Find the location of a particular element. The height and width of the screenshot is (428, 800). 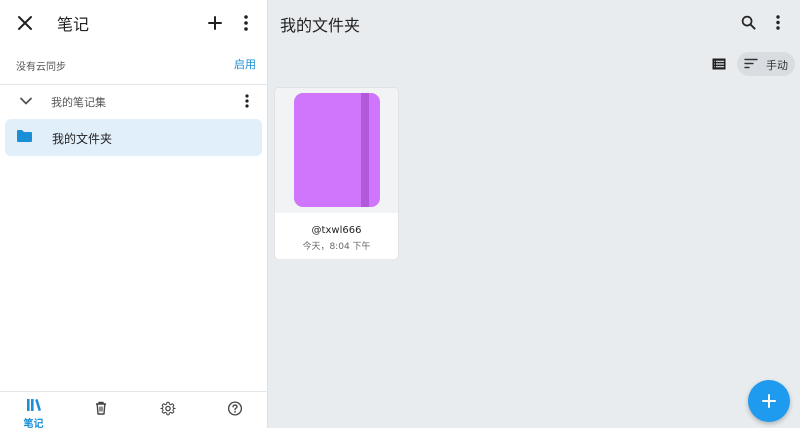

sync-row: 没有云同步 启用 is located at coordinates (134, 64).